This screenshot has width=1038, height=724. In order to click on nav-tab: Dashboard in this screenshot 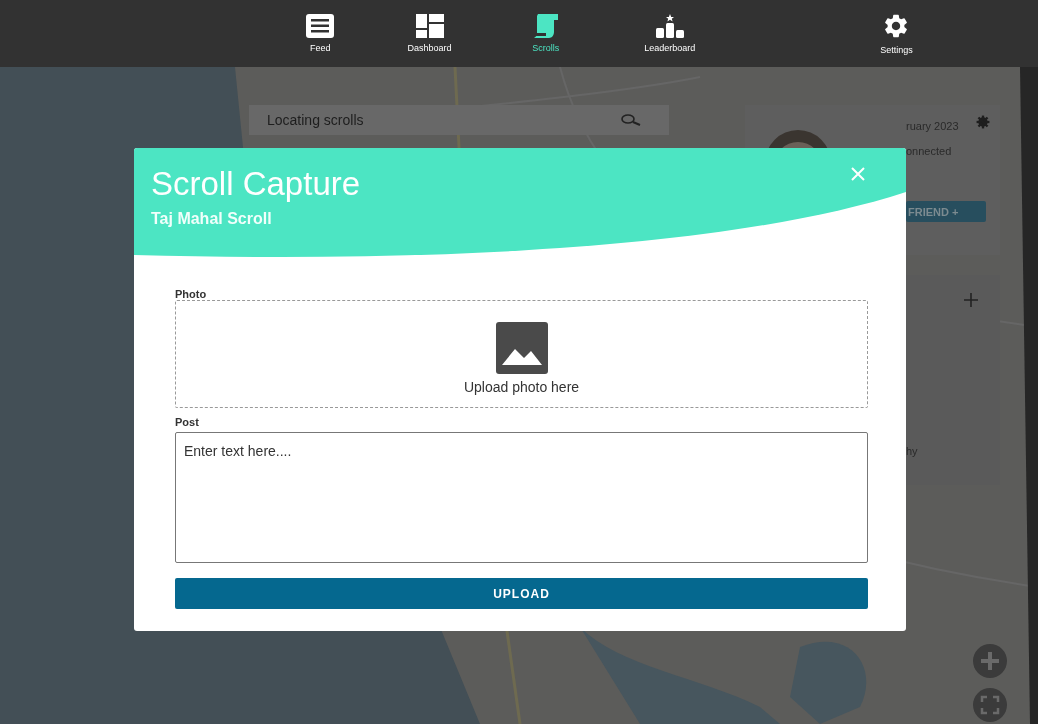, I will do `click(429, 33)`.